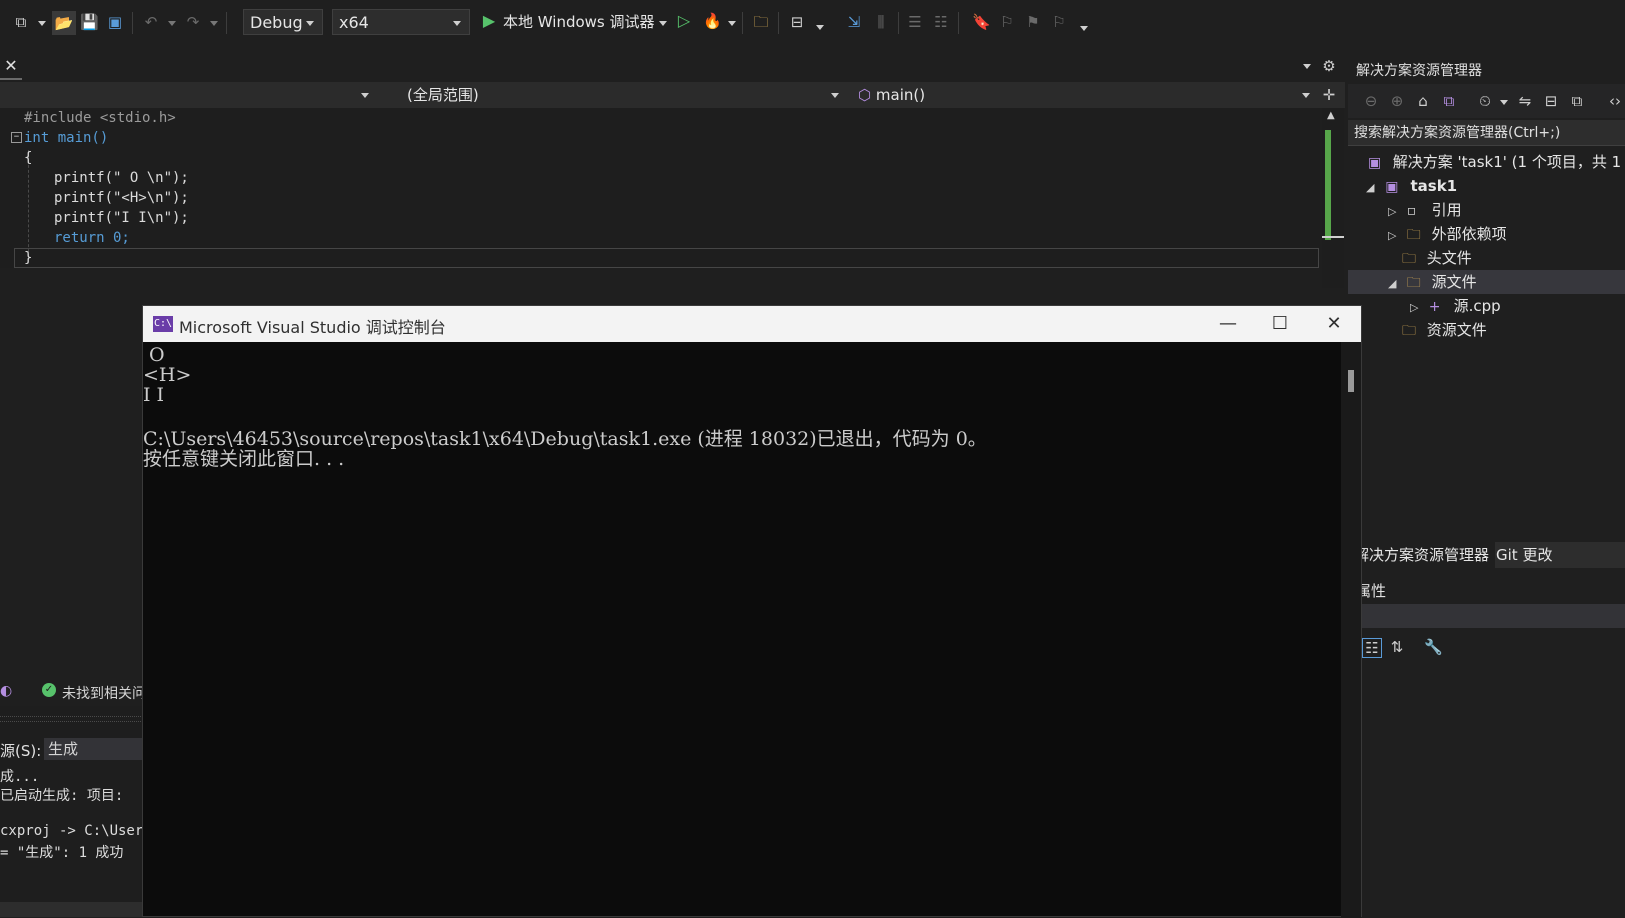 The height and width of the screenshot is (918, 1625). I want to click on properties-object-selector, so click(1486, 616).